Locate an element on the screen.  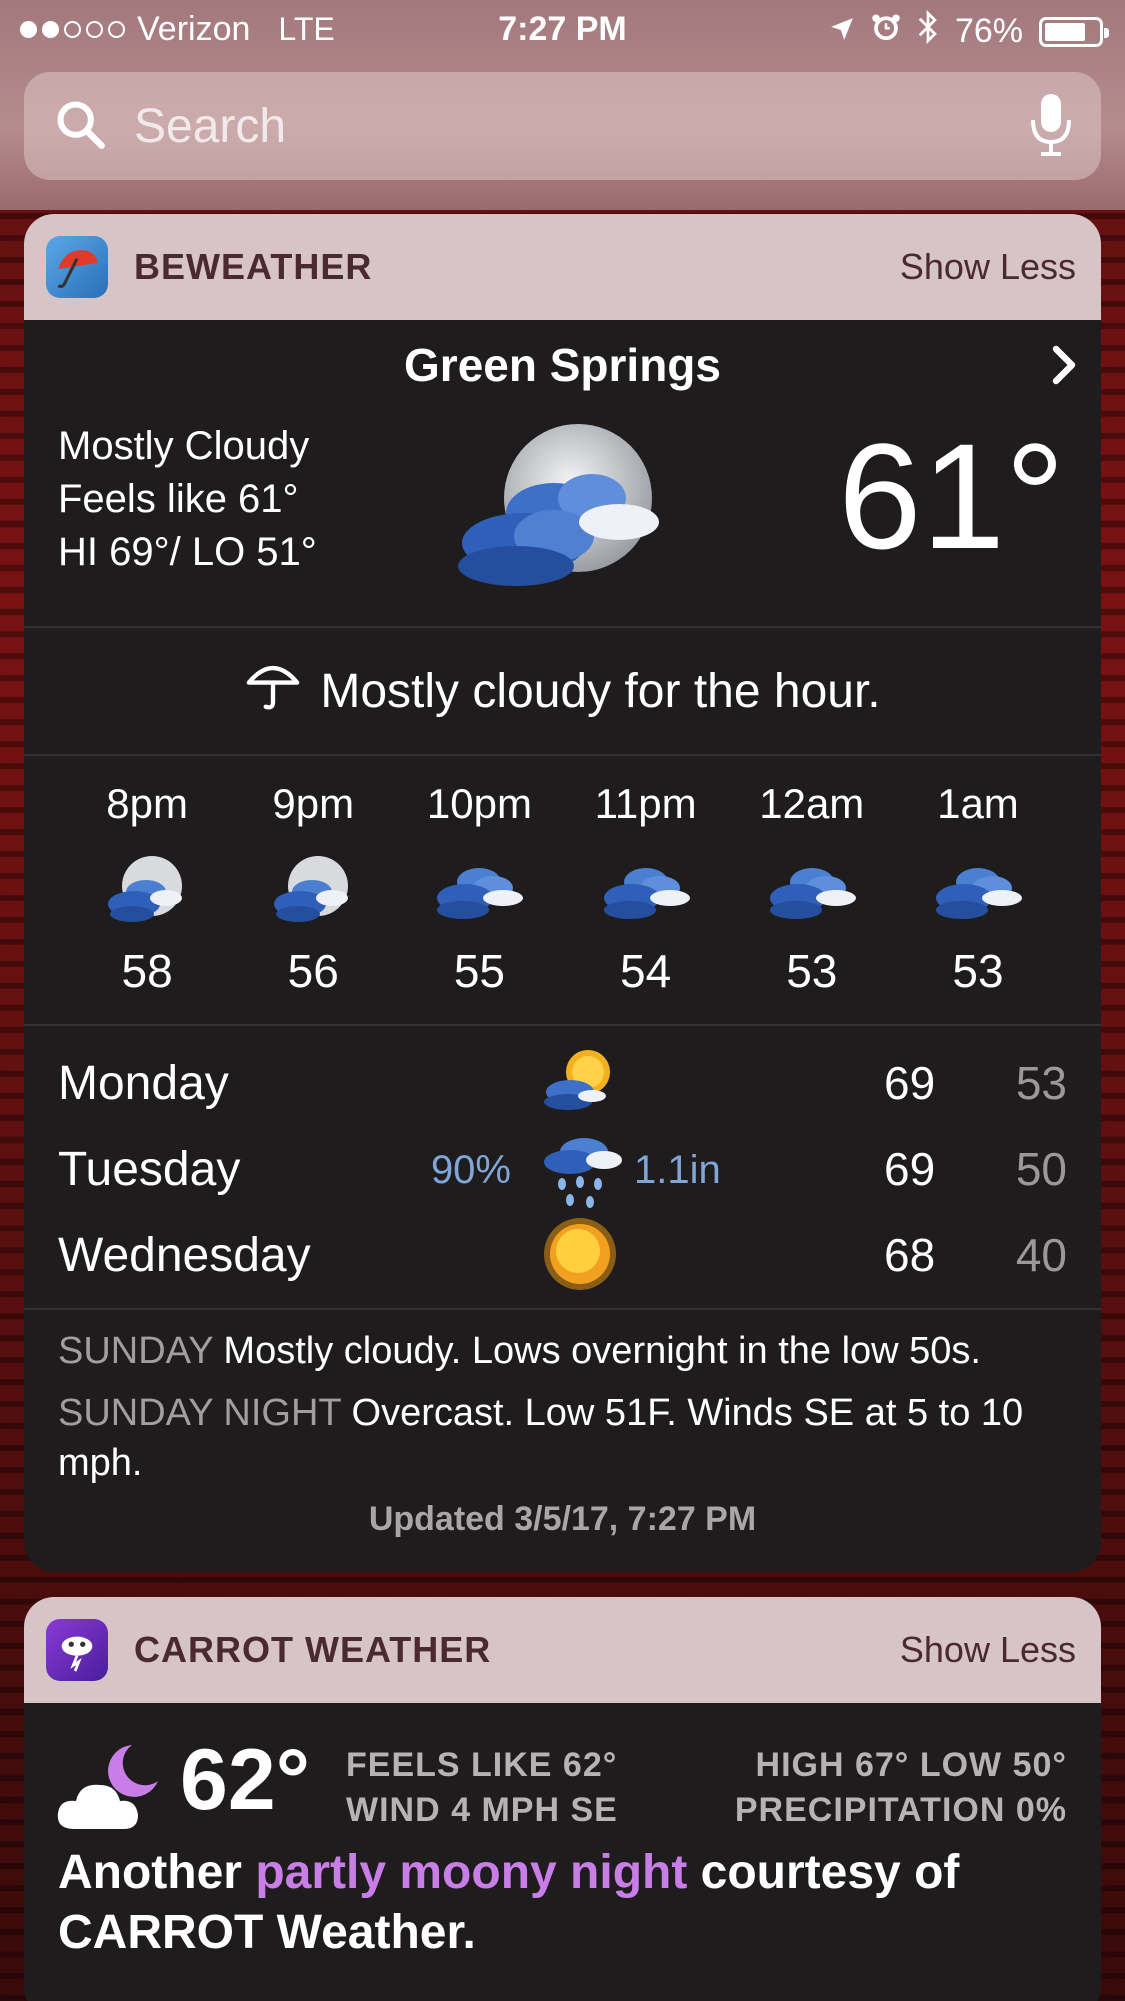
wind-text: WIND 4 MPH SE is located at coordinates (482, 1810).